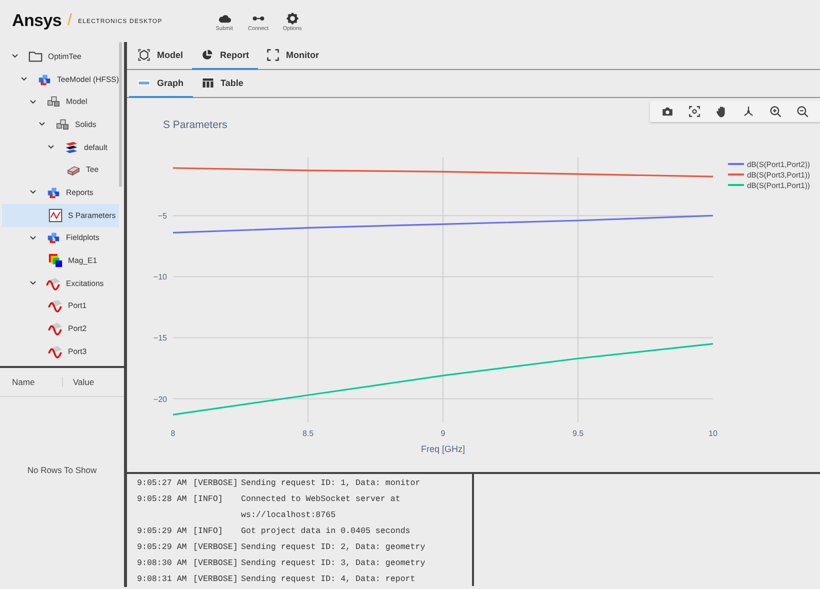 This screenshot has width=820, height=589. Describe the element at coordinates (71, 147) in the screenshot. I see `layers-icon` at that location.